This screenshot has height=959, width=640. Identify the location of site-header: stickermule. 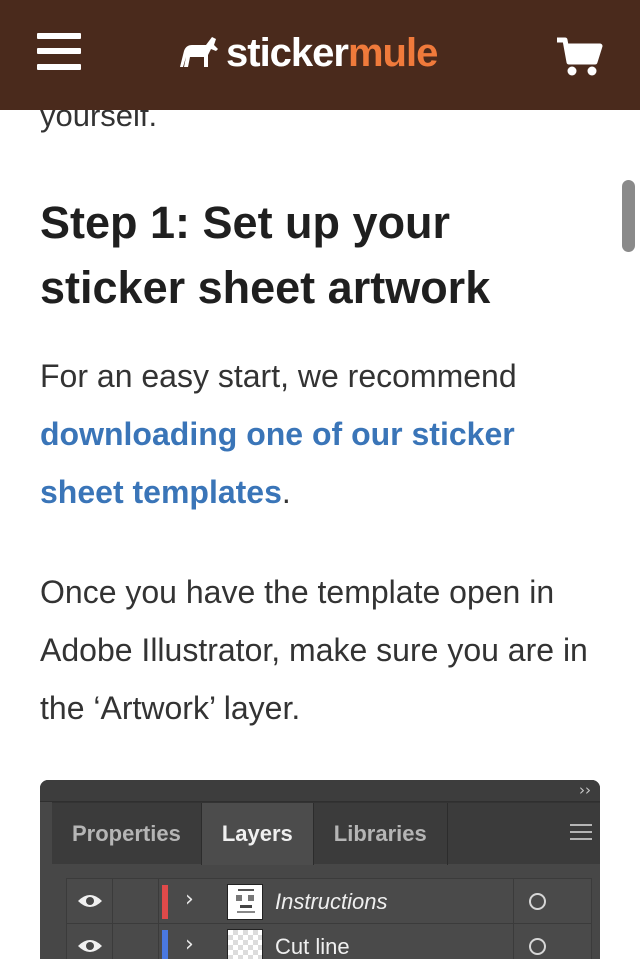
(320, 55).